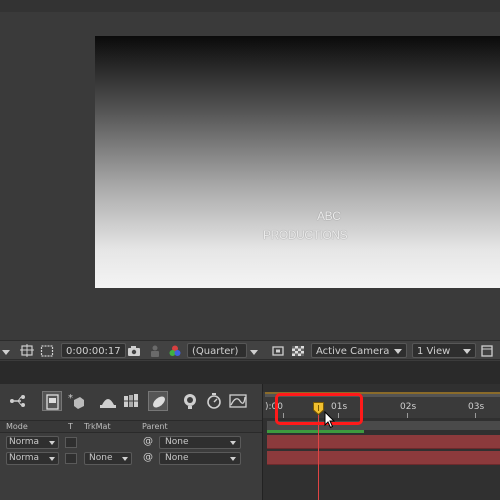 This screenshot has height=500, width=500. What do you see at coordinates (330, 420) in the screenshot?
I see `mouse-cursor-icon` at bounding box center [330, 420].